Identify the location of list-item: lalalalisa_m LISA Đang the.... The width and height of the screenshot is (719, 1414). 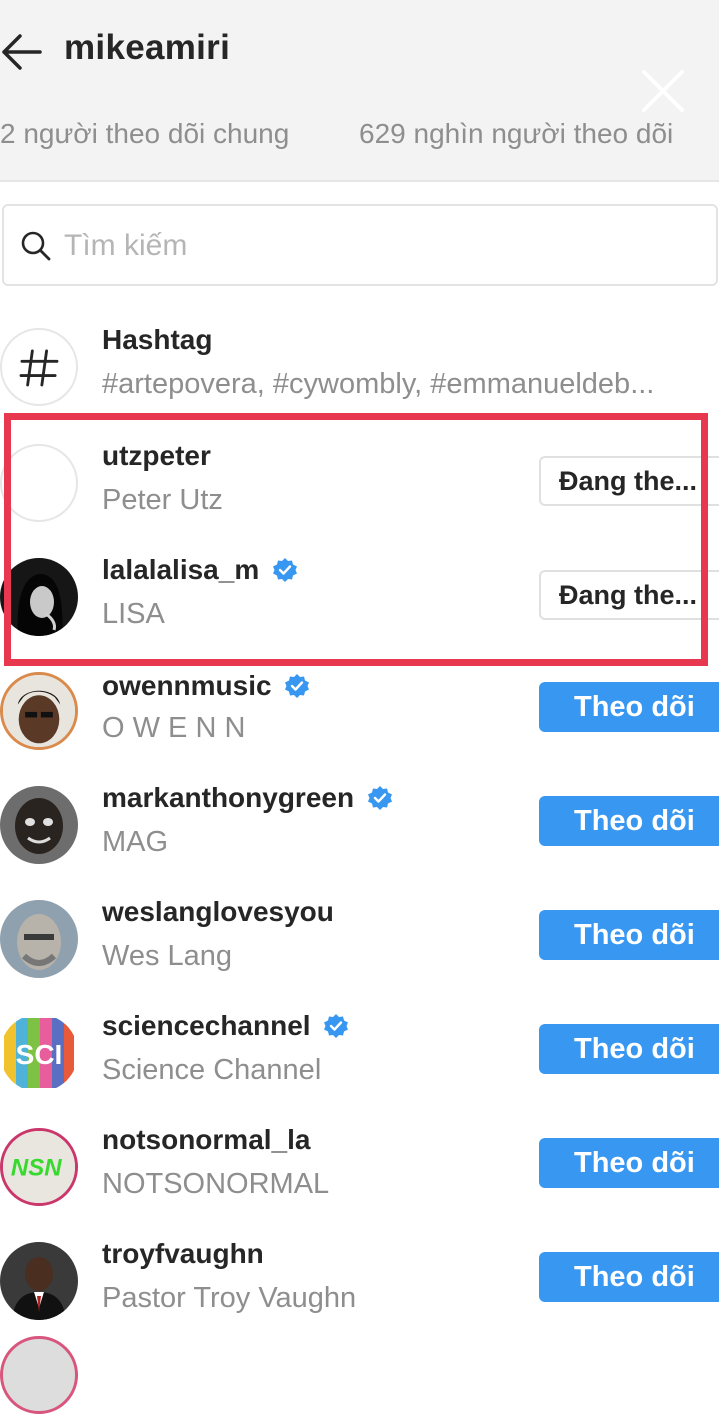
(359, 599).